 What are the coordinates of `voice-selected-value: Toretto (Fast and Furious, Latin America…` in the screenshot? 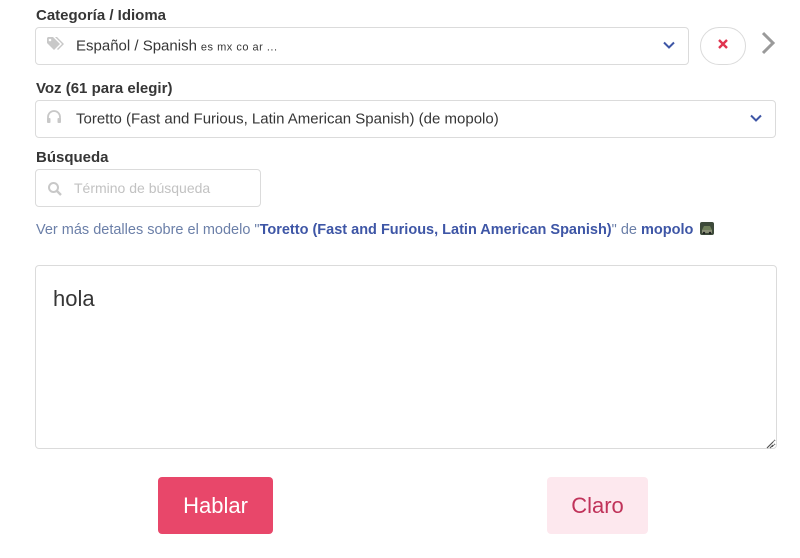 It's located at (287, 119).